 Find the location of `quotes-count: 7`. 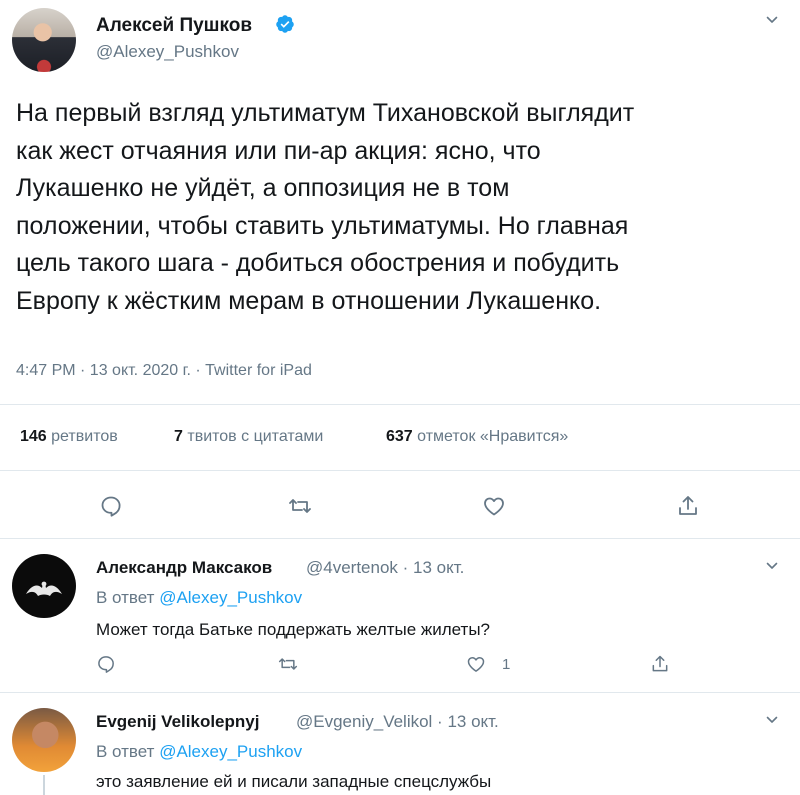

quotes-count: 7 is located at coordinates (178, 436).